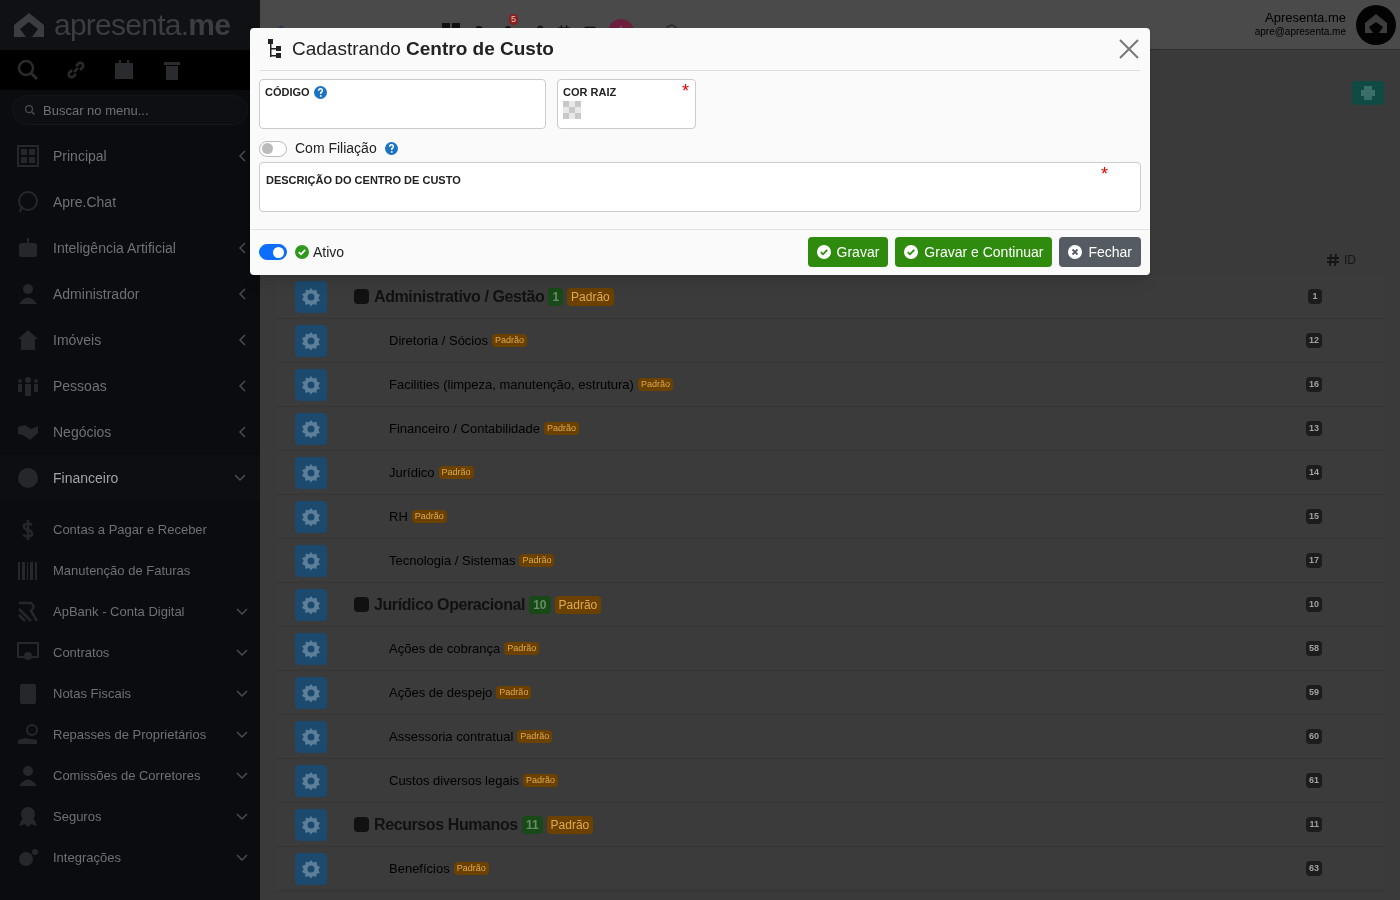 This screenshot has width=1400, height=900. Describe the element at coordinates (1314, 560) in the screenshot. I see `id-badge: 17` at that location.